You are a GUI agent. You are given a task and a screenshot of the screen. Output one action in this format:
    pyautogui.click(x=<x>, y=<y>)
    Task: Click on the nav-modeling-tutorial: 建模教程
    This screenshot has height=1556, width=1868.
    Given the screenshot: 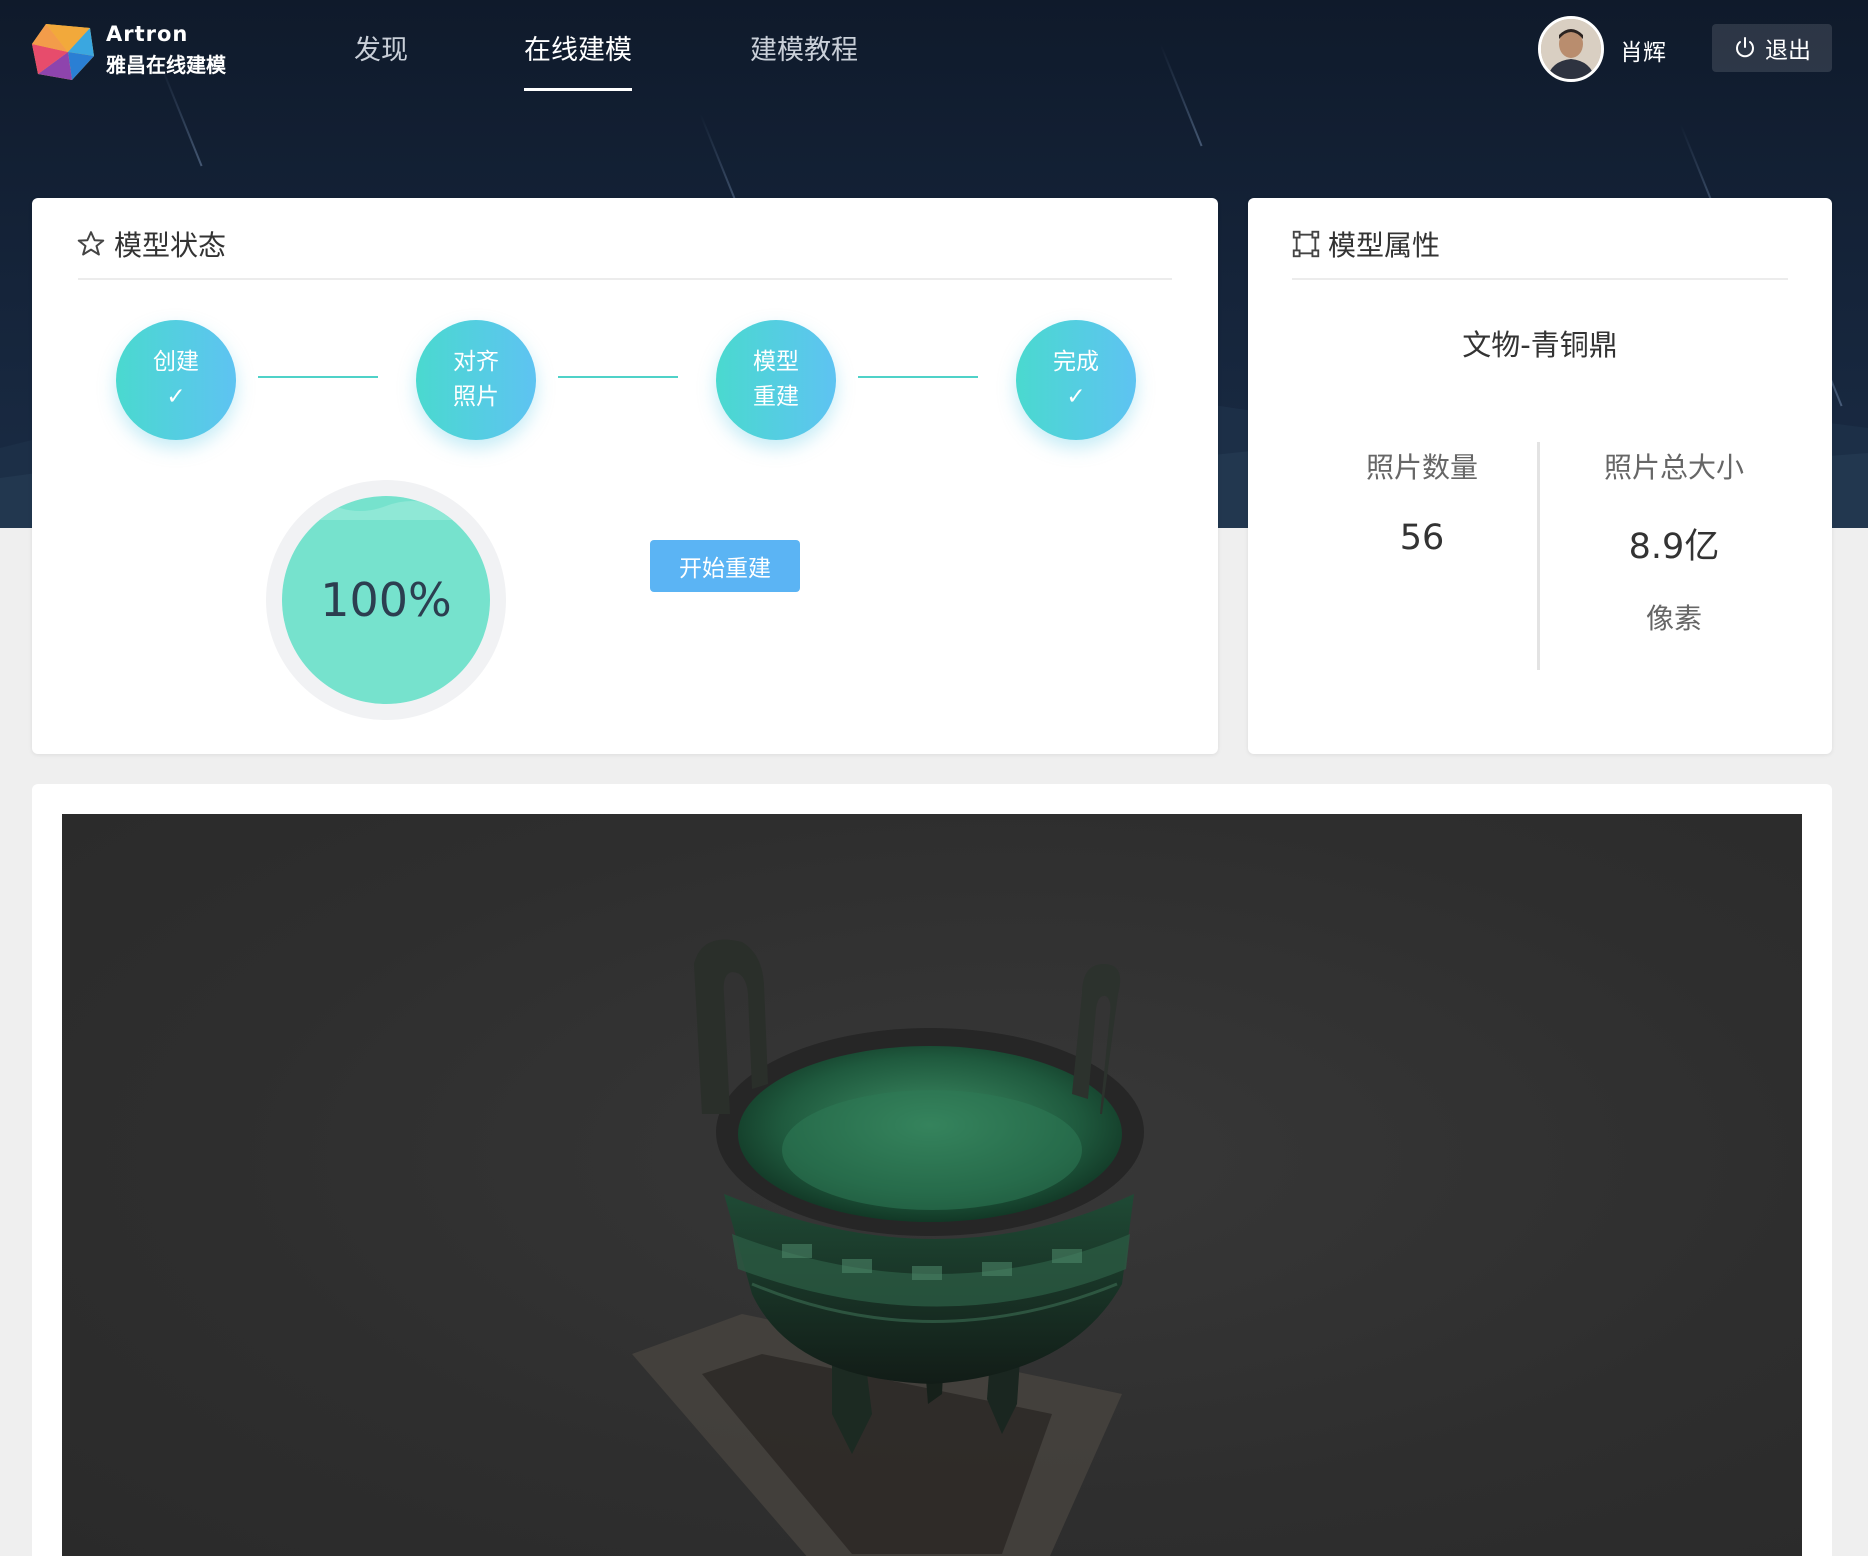 What is the action you would take?
    pyautogui.click(x=804, y=47)
    